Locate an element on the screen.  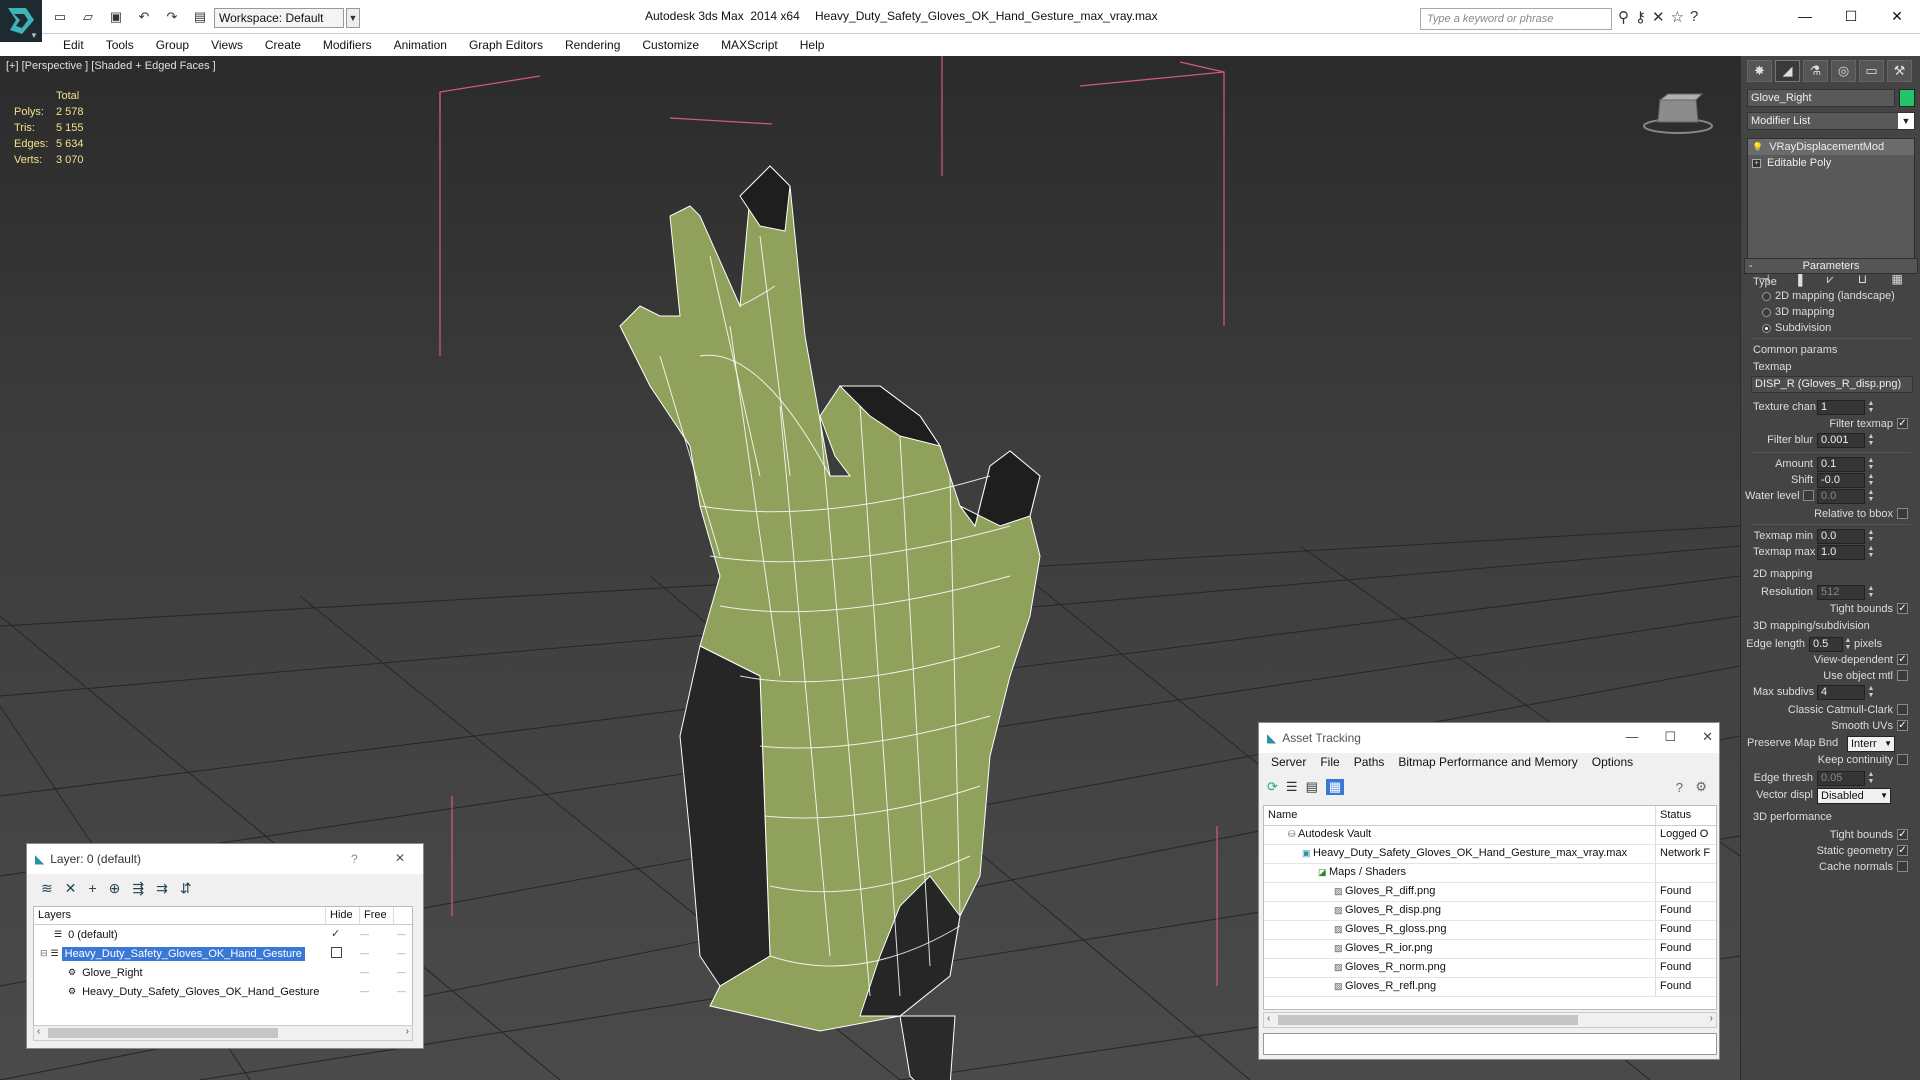
utilities-tab-icon: ⚒ is located at coordinates (1899, 71).